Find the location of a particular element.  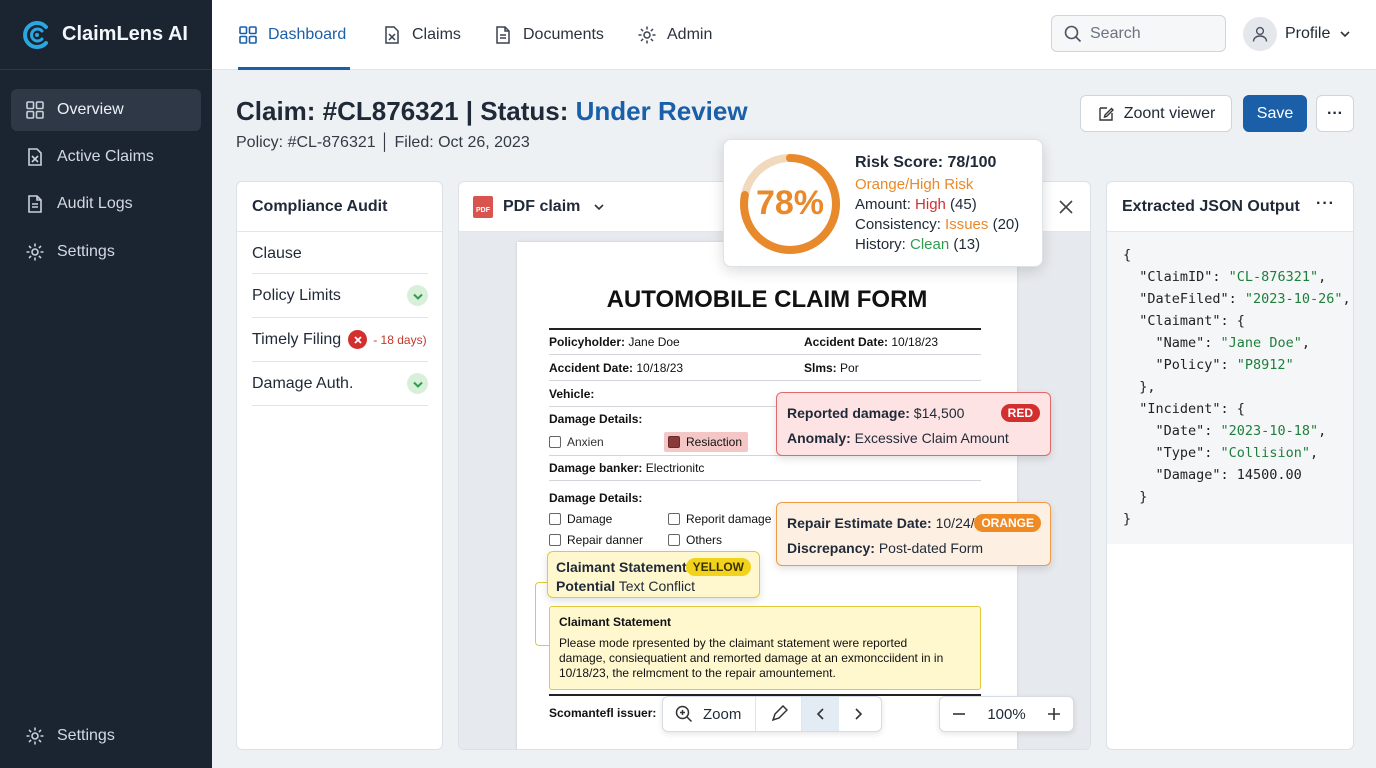

sidebar-item-settings: Settings is located at coordinates (106, 252).